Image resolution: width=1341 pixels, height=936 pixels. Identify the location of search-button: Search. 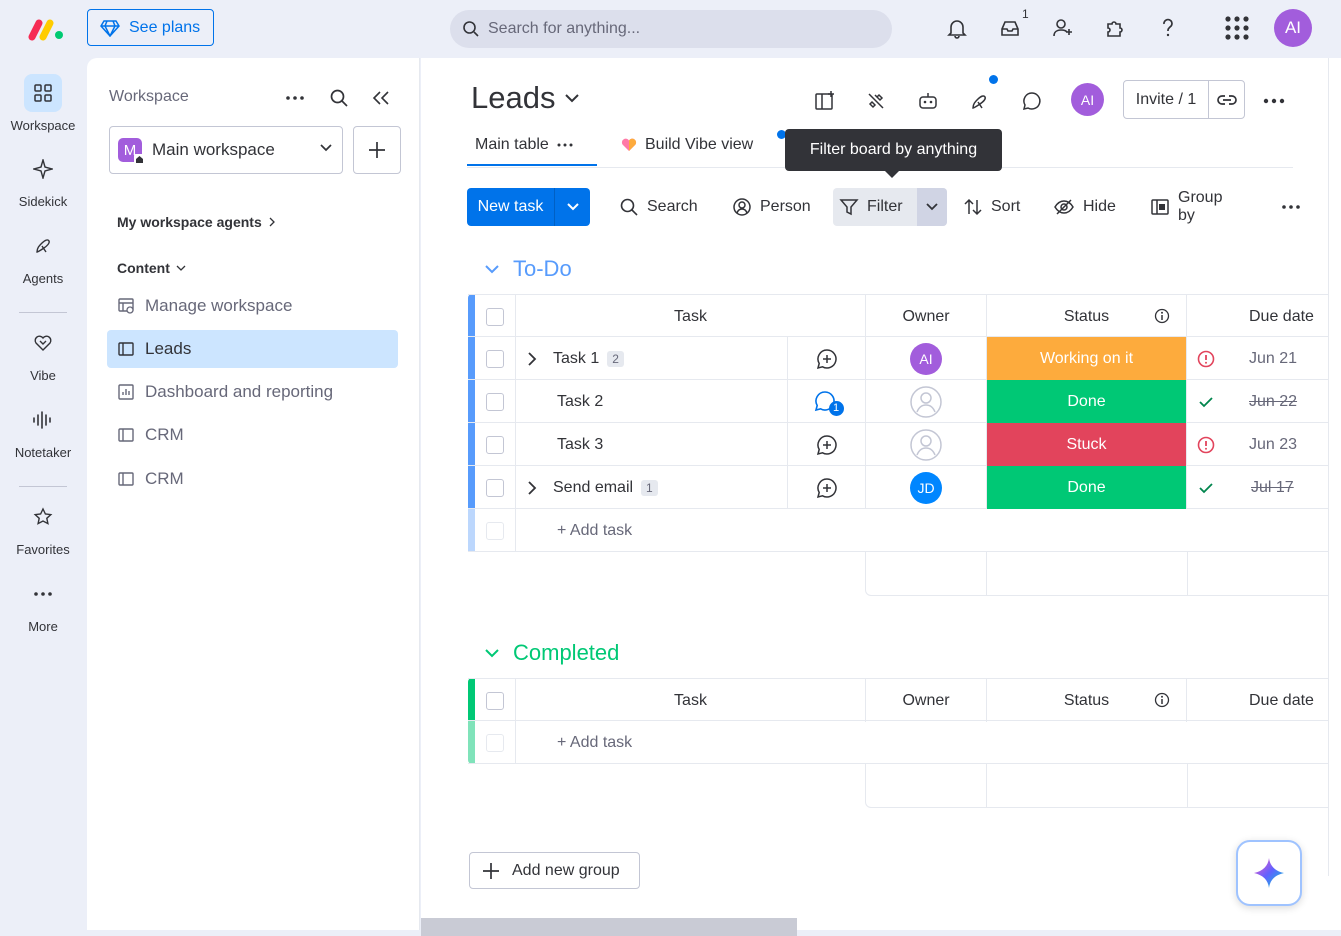
(658, 207).